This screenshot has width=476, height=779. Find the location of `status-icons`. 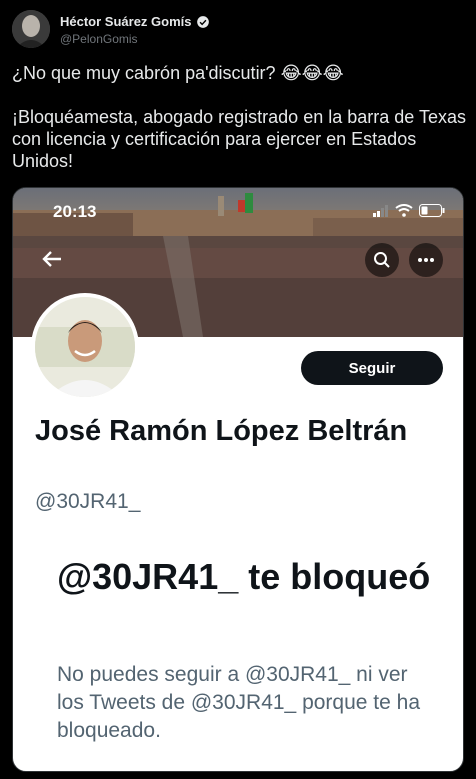

status-icons is located at coordinates (409, 210).